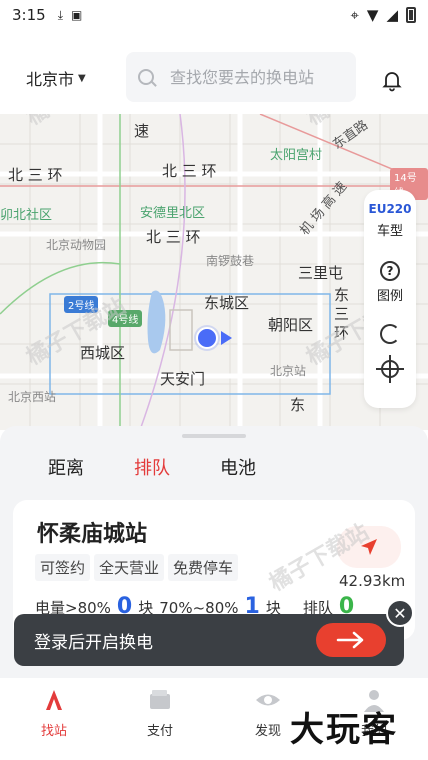 This screenshot has height=760, width=428. I want to click on search-input, so click(260, 77).